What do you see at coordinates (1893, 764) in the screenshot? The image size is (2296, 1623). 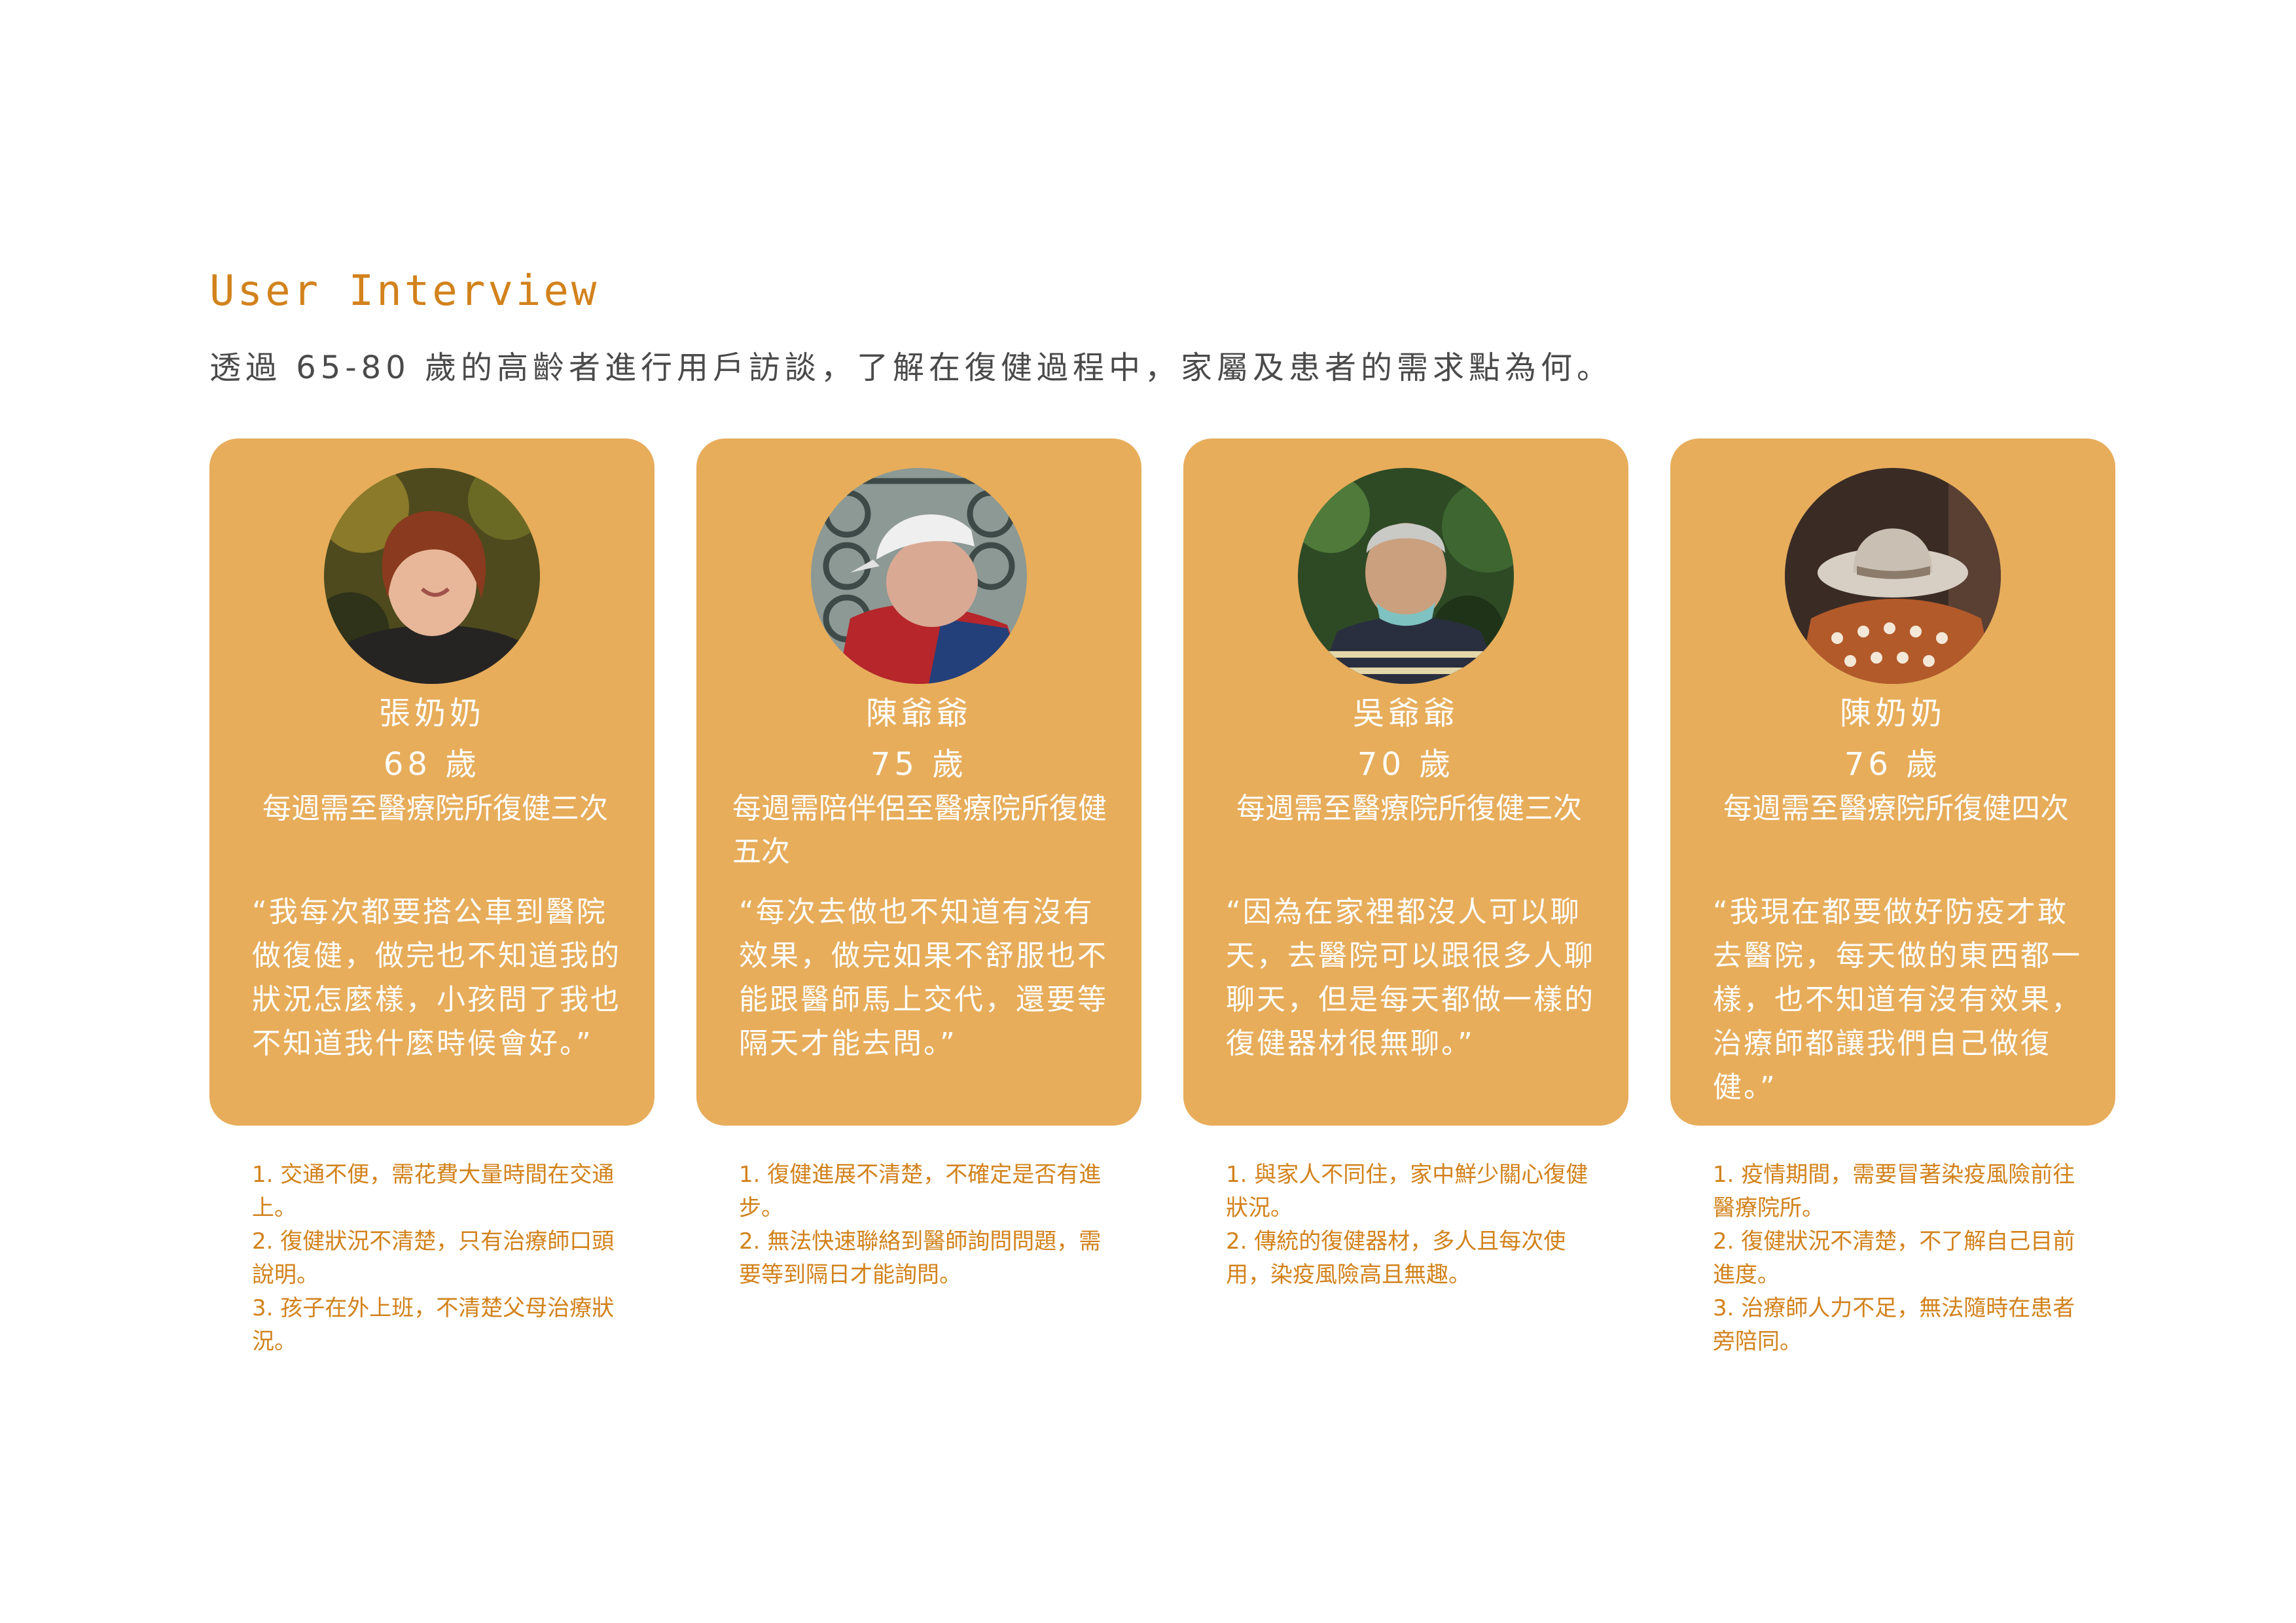 I see `persona-age: 76 歲` at bounding box center [1893, 764].